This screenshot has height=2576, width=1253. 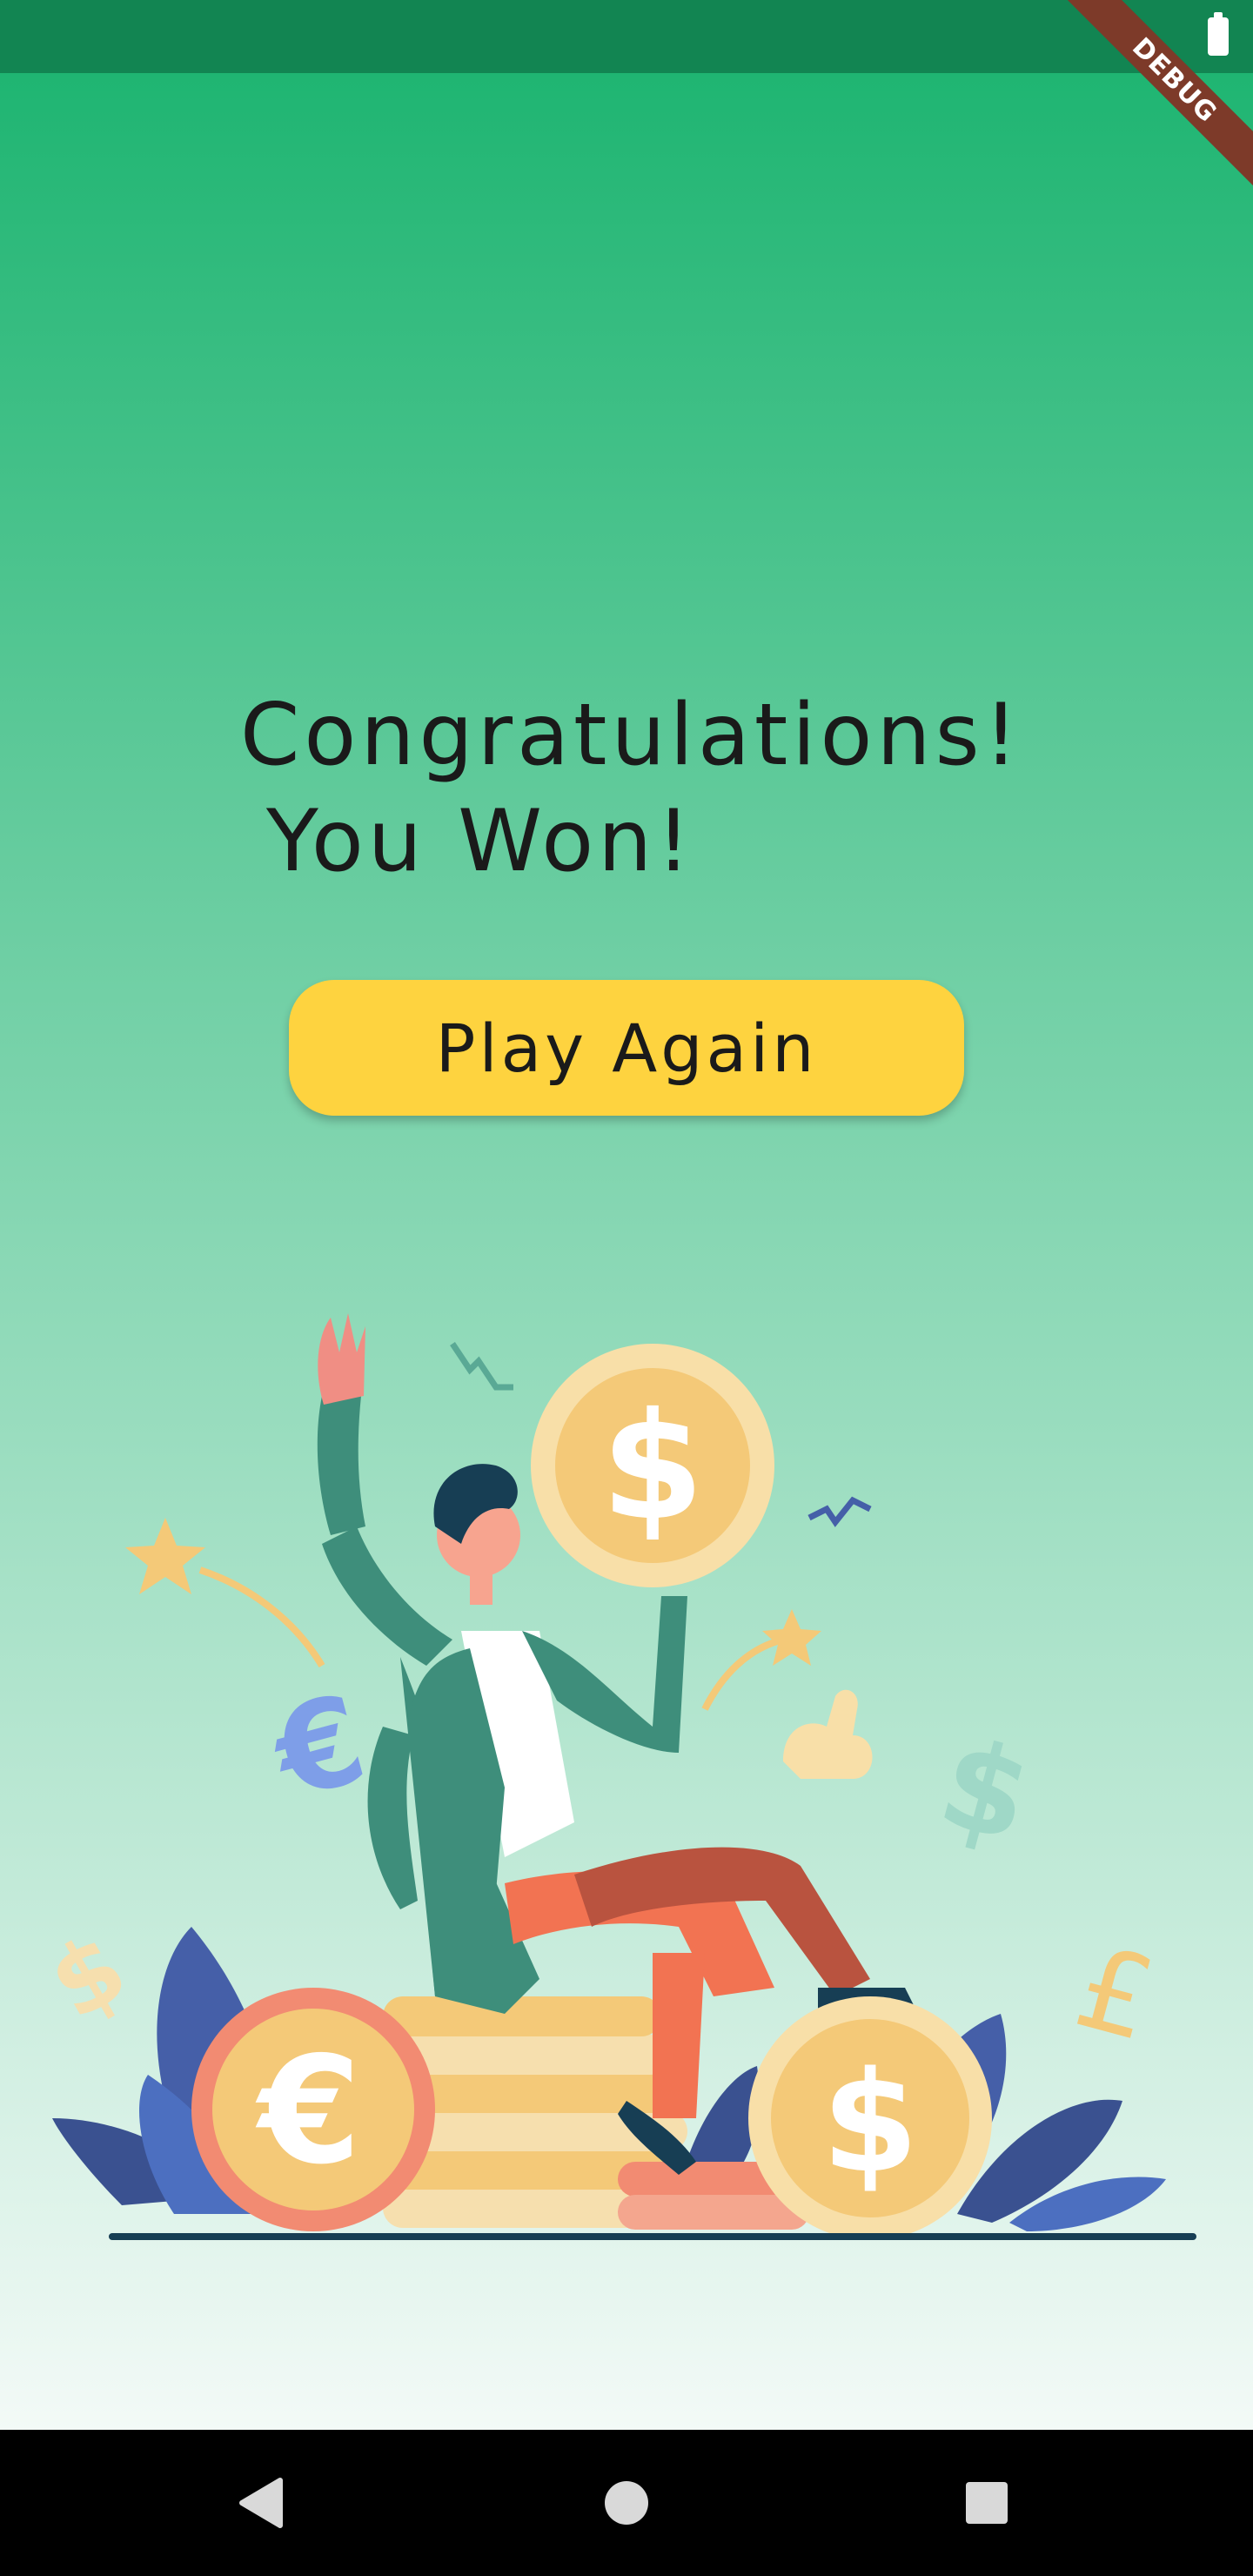 I want to click on result-headline: Congratulations! You Won!, so click(x=675, y=789).